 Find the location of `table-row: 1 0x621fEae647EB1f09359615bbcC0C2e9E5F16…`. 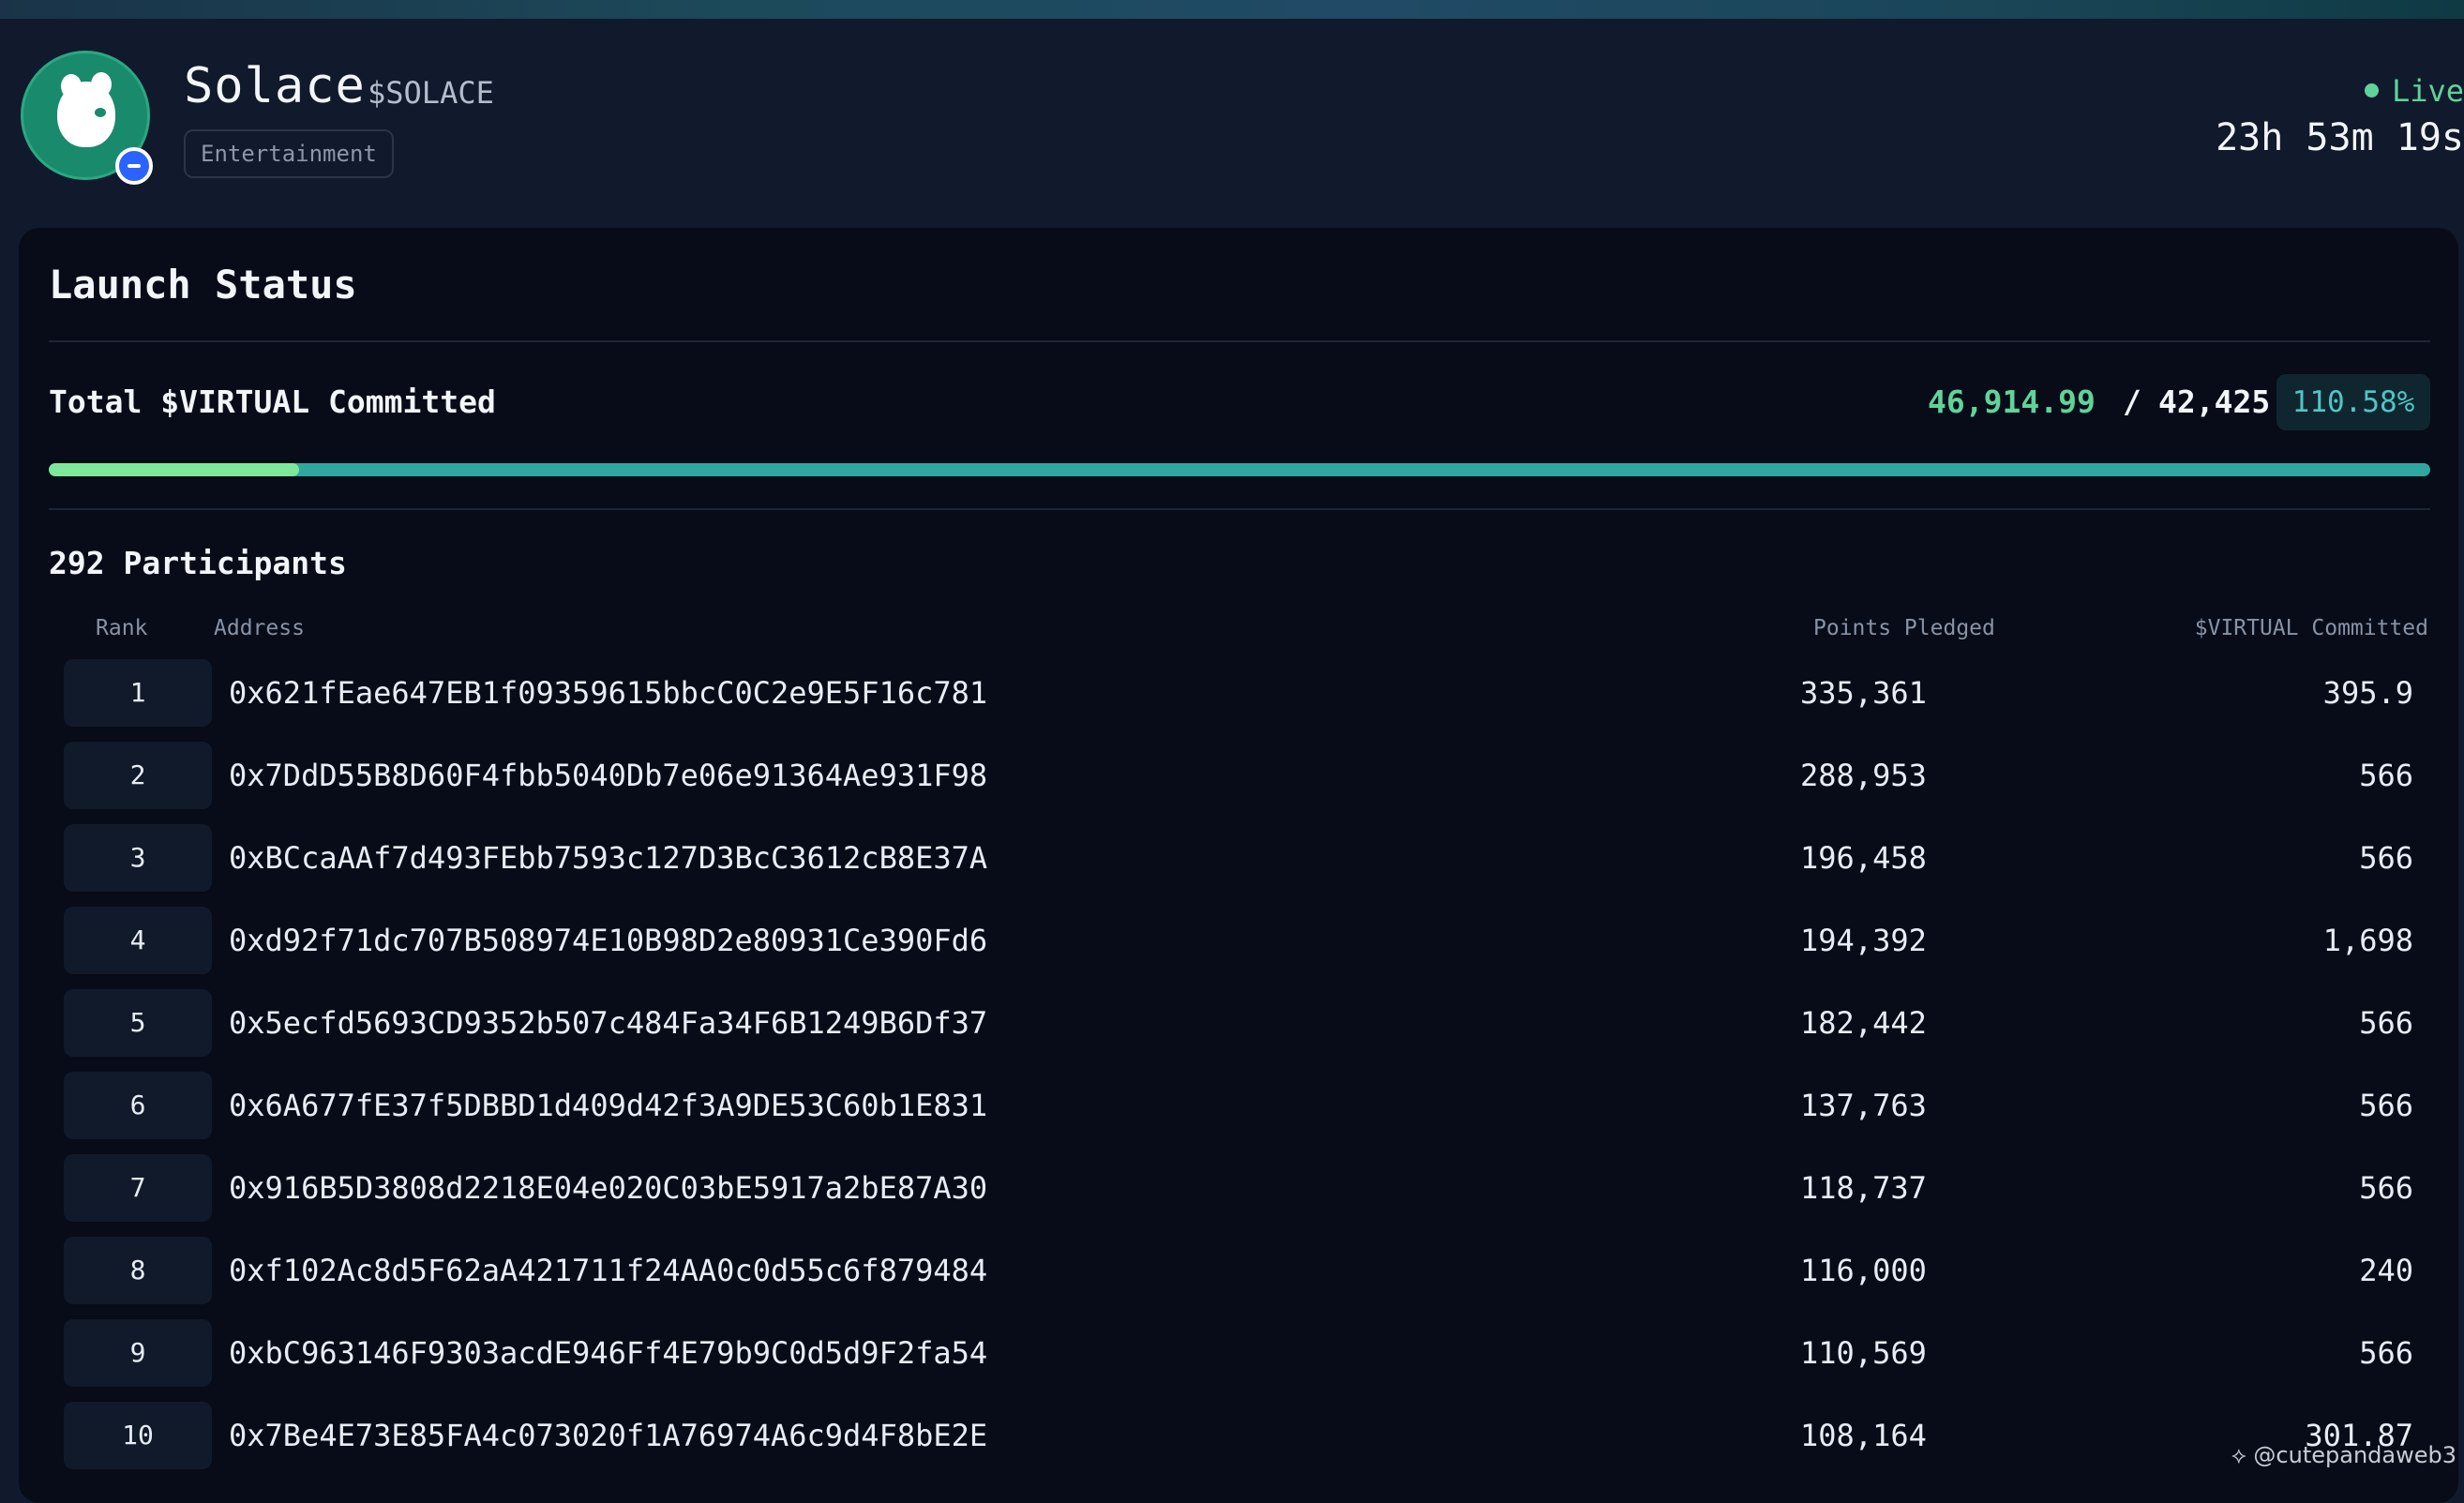

table-row: 1 0x621fEae647EB1f09359615bbcC0C2e9E5F16… is located at coordinates (1238, 694).